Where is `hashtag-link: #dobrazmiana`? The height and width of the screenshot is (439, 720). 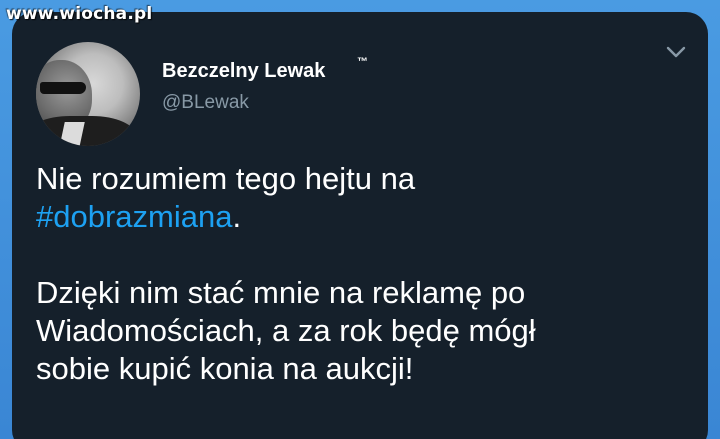
hashtag-link: #dobrazmiana is located at coordinates (134, 216).